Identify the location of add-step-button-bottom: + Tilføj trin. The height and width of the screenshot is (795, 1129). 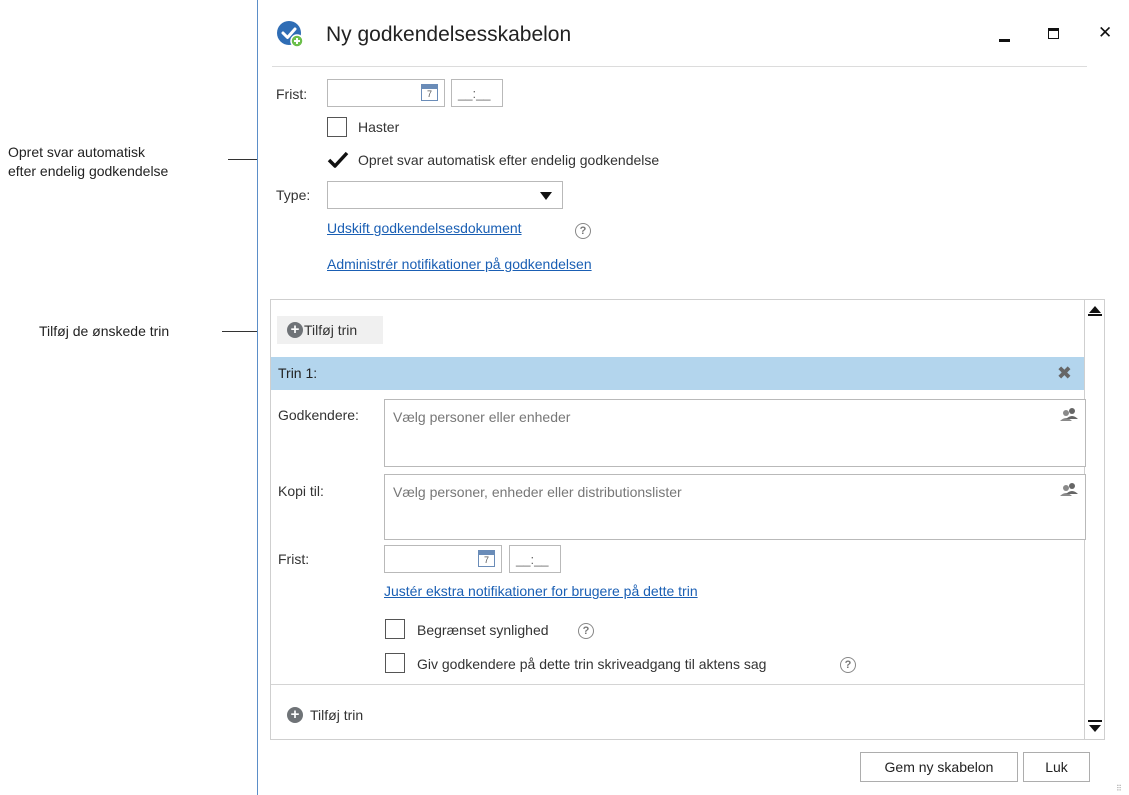
(332, 715).